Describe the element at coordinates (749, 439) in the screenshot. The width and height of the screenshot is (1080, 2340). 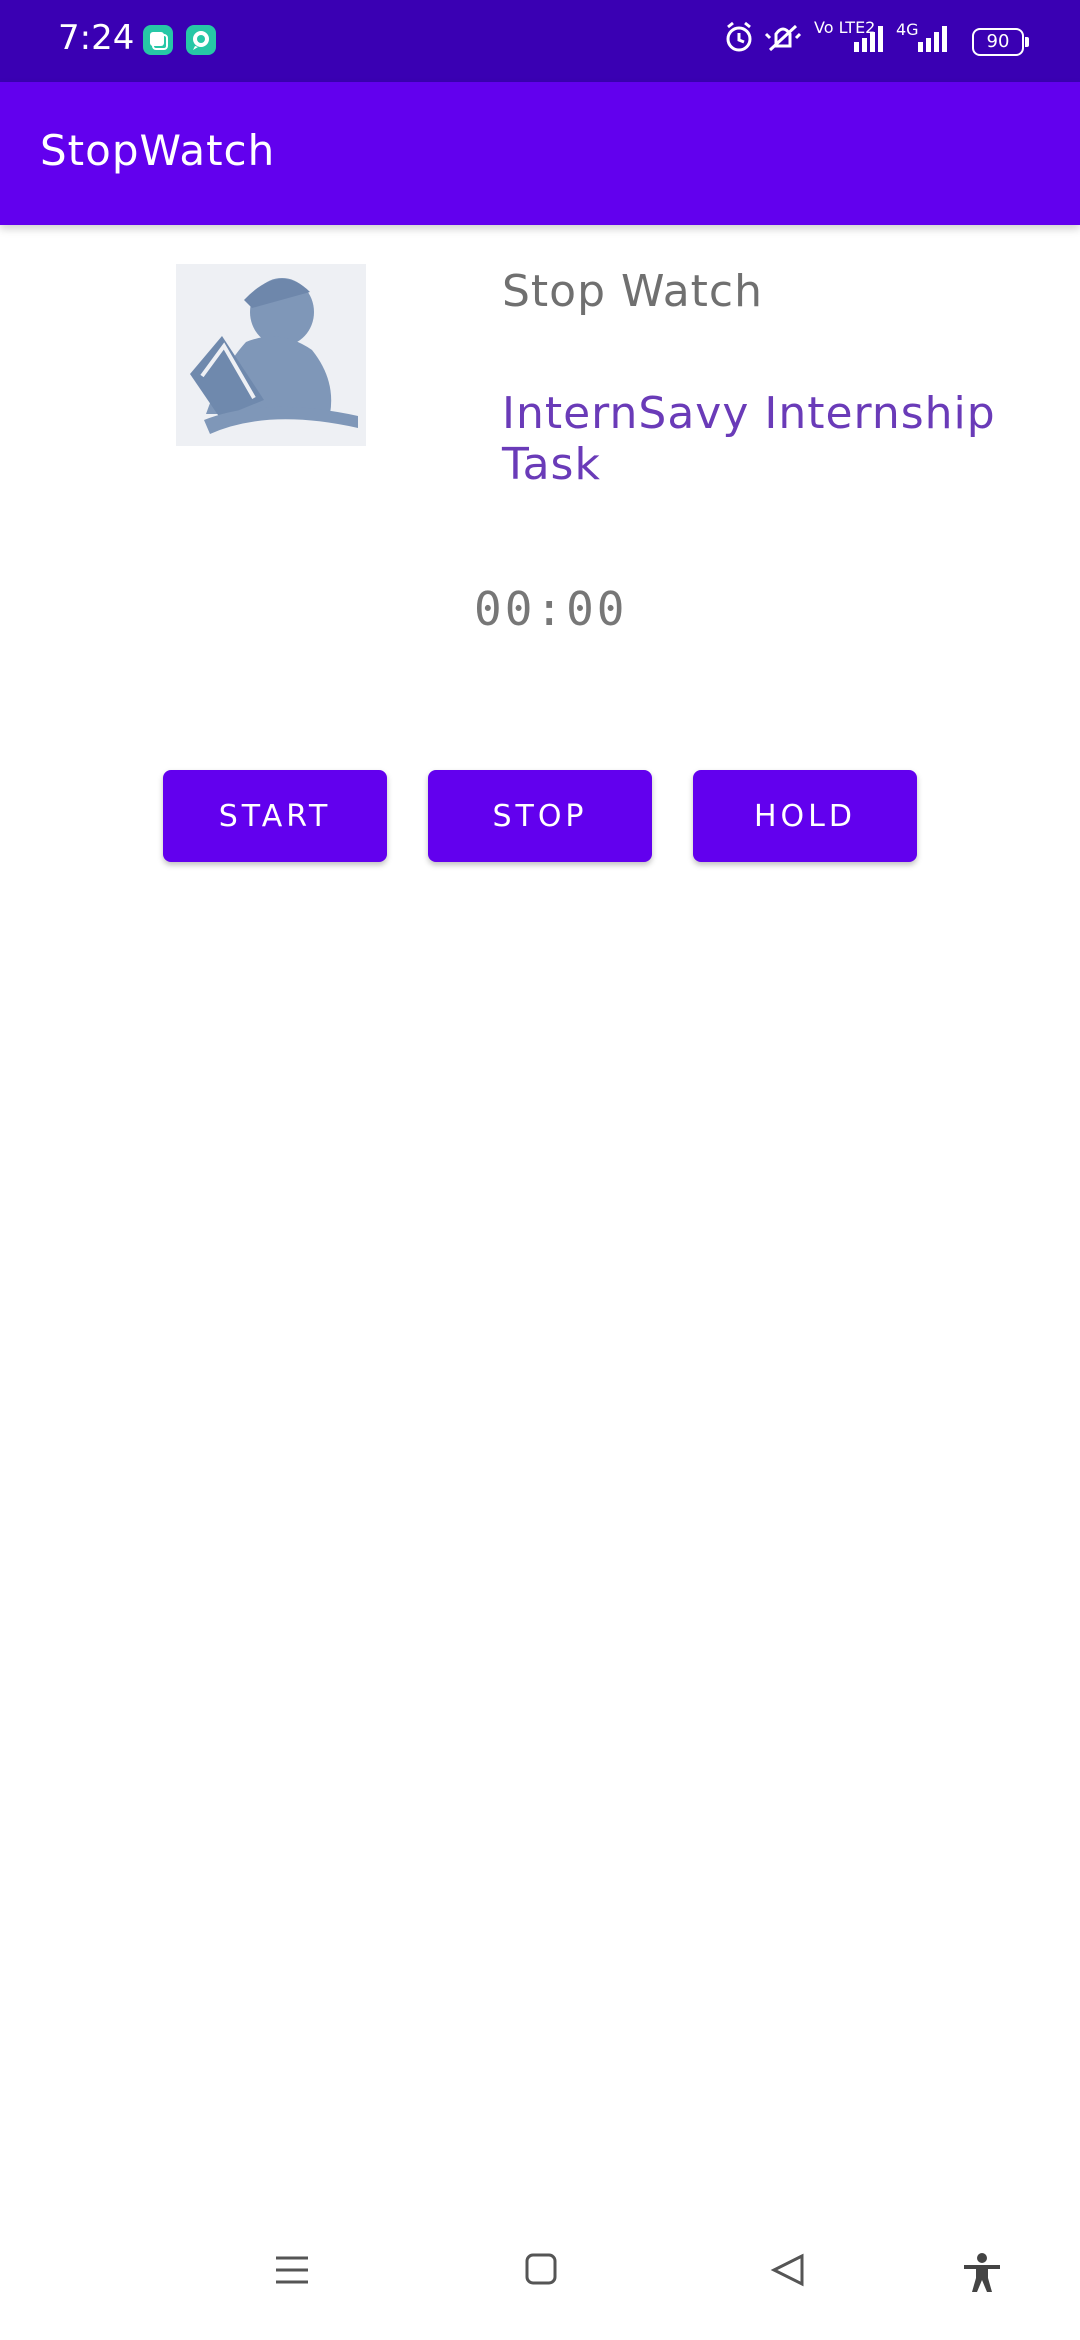
I see `subtitle-internship-task: InternSavy Internship Task` at that location.